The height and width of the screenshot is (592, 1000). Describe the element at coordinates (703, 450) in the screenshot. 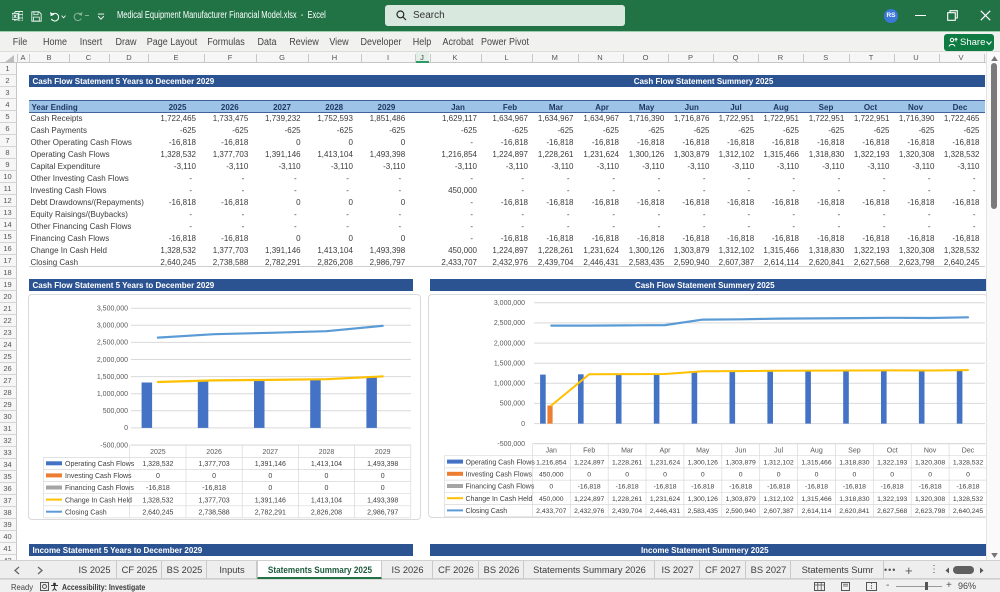

I see `svg-text: May` at that location.